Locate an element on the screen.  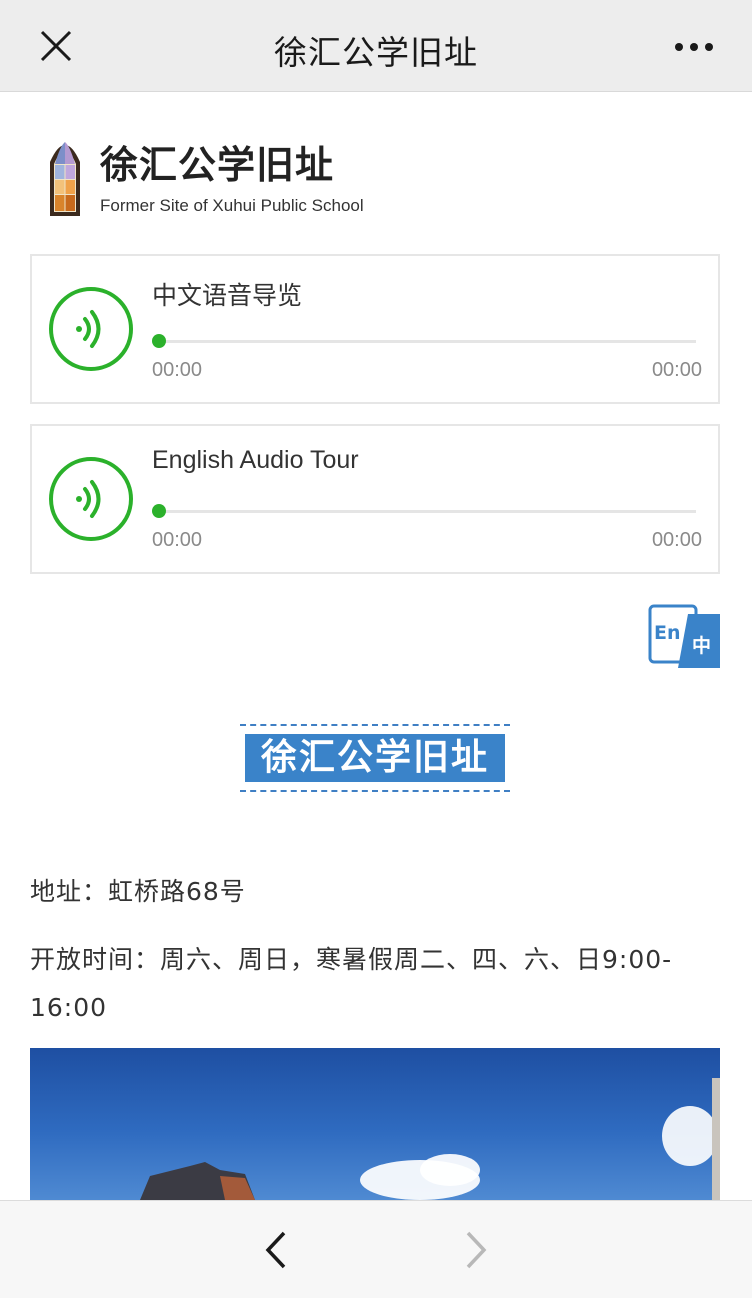
bottom-navigation-bar is located at coordinates (376, 1249).